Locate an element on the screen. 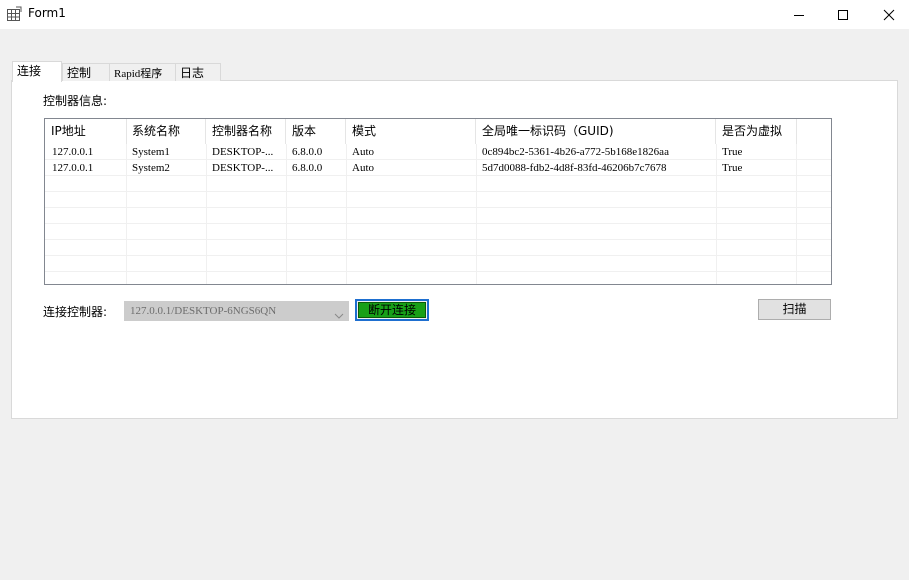 This screenshot has width=909, height=580. tab-connect: 连接 is located at coordinates (37, 71).